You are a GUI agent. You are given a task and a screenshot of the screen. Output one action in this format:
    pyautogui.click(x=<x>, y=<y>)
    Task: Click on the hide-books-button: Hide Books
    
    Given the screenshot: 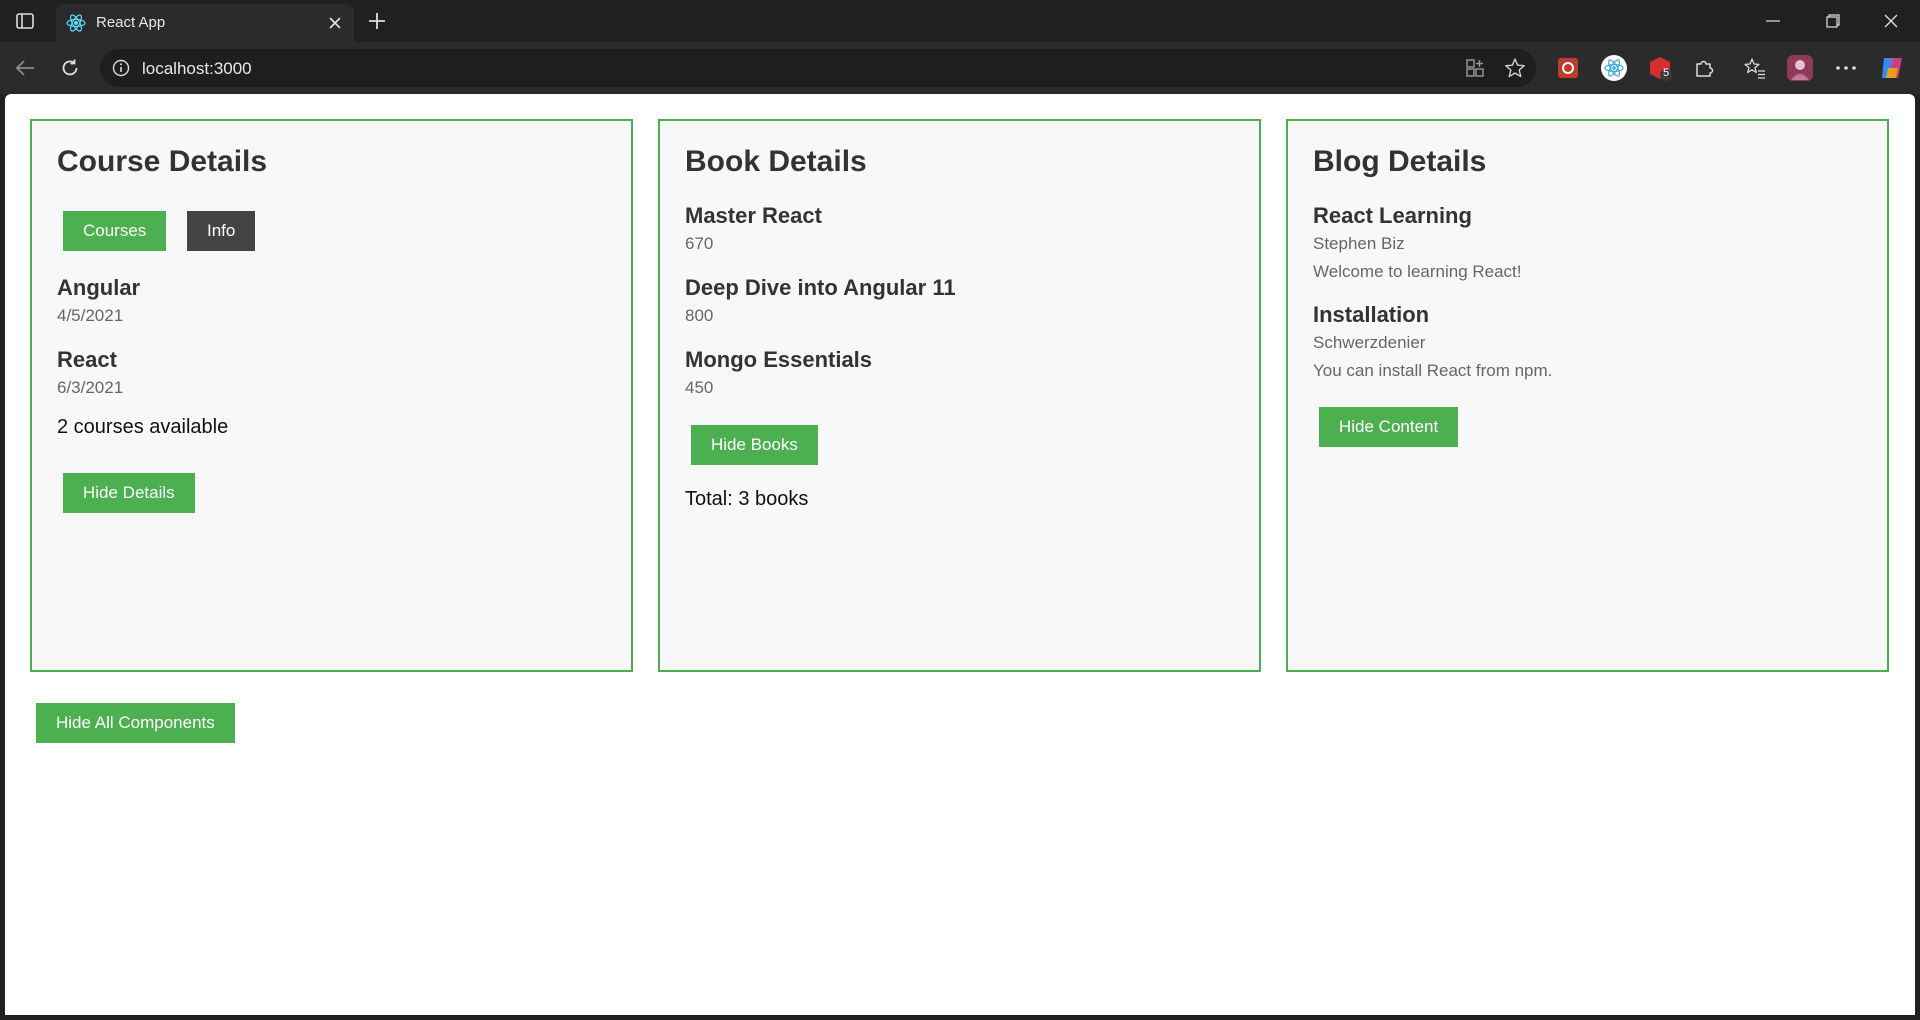 What is the action you would take?
    pyautogui.click(x=754, y=445)
    